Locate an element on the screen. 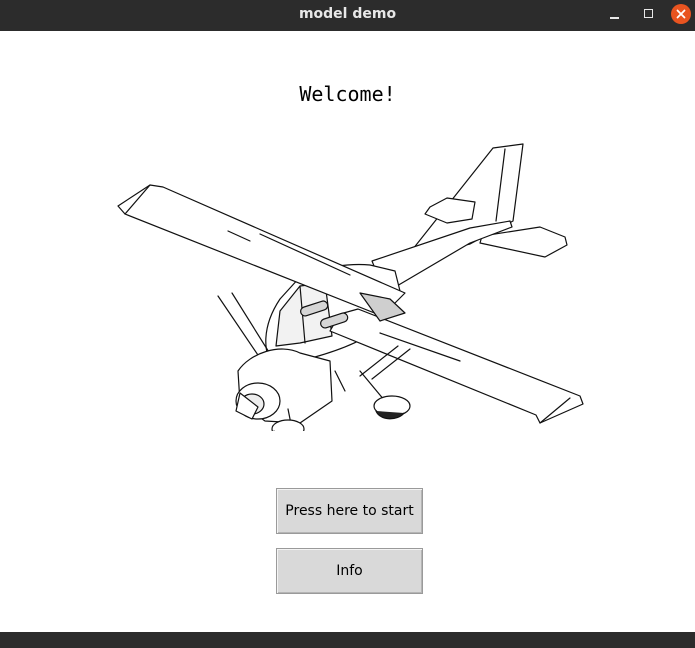 This screenshot has width=695, height=648. maximize-button is located at coordinates (648, 15).